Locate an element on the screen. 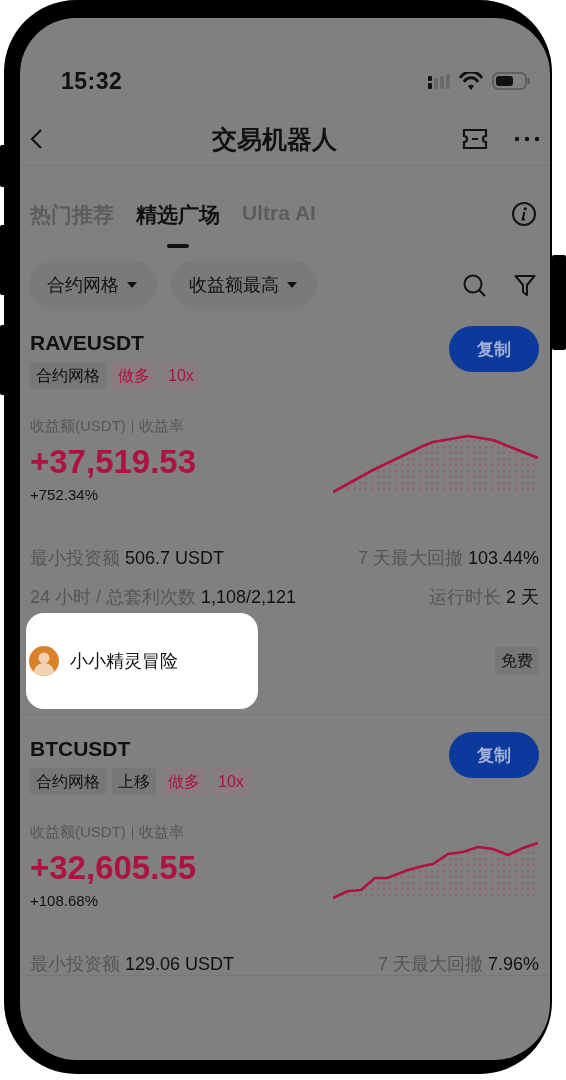 The image size is (566, 1080). bot-symbol: BTCUSDT is located at coordinates (81, 749).